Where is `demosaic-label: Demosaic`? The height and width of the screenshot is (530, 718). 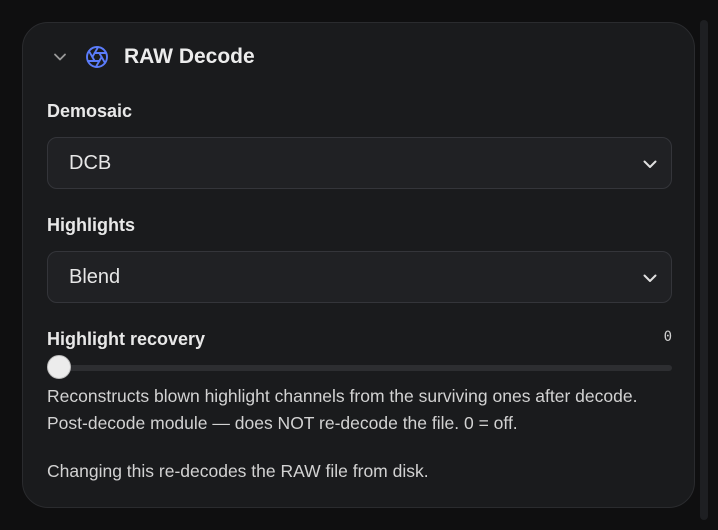 demosaic-label: Demosaic is located at coordinates (90, 111).